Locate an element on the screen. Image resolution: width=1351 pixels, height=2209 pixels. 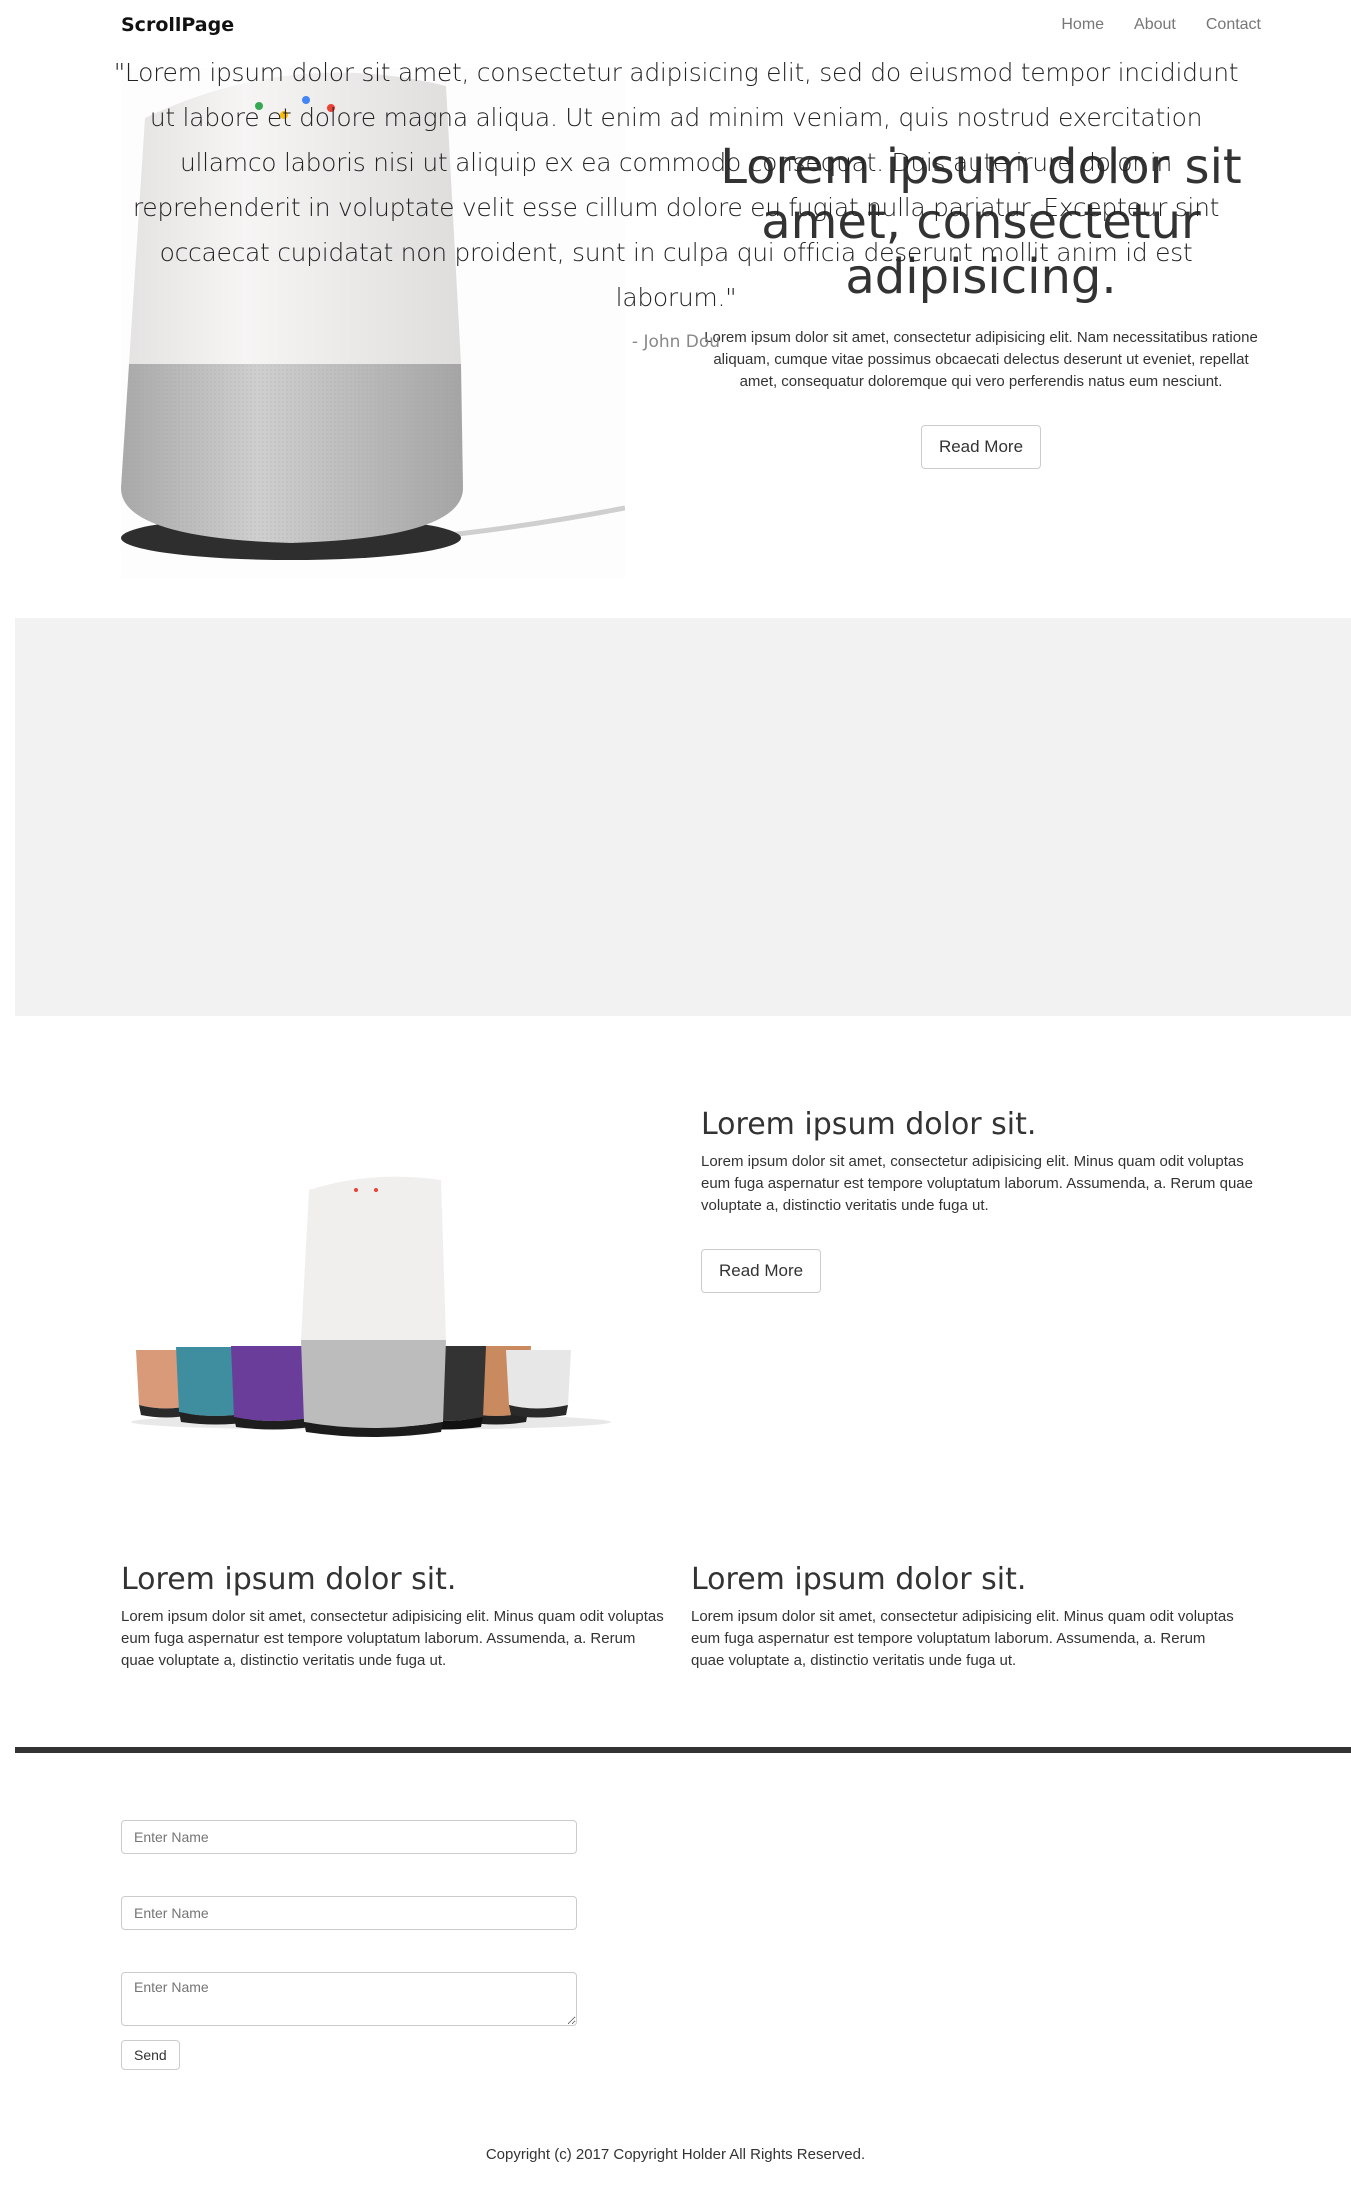
nav-links: Home About Contact is located at coordinates (1161, 25).